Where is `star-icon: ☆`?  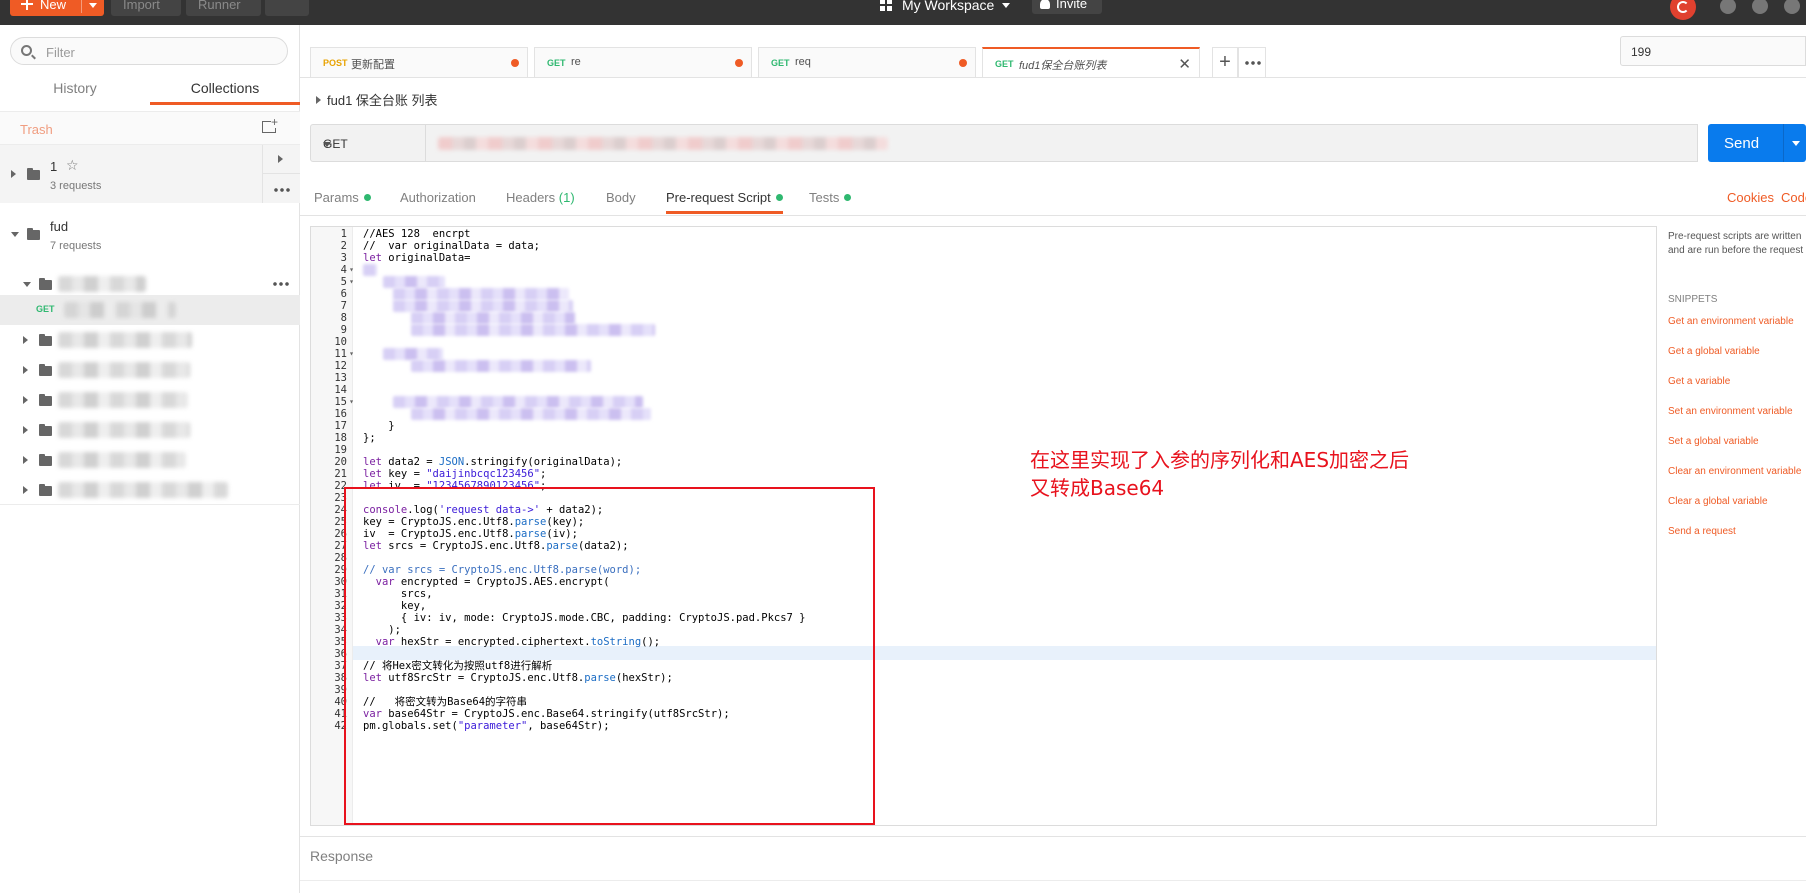 star-icon: ☆ is located at coordinates (72, 165).